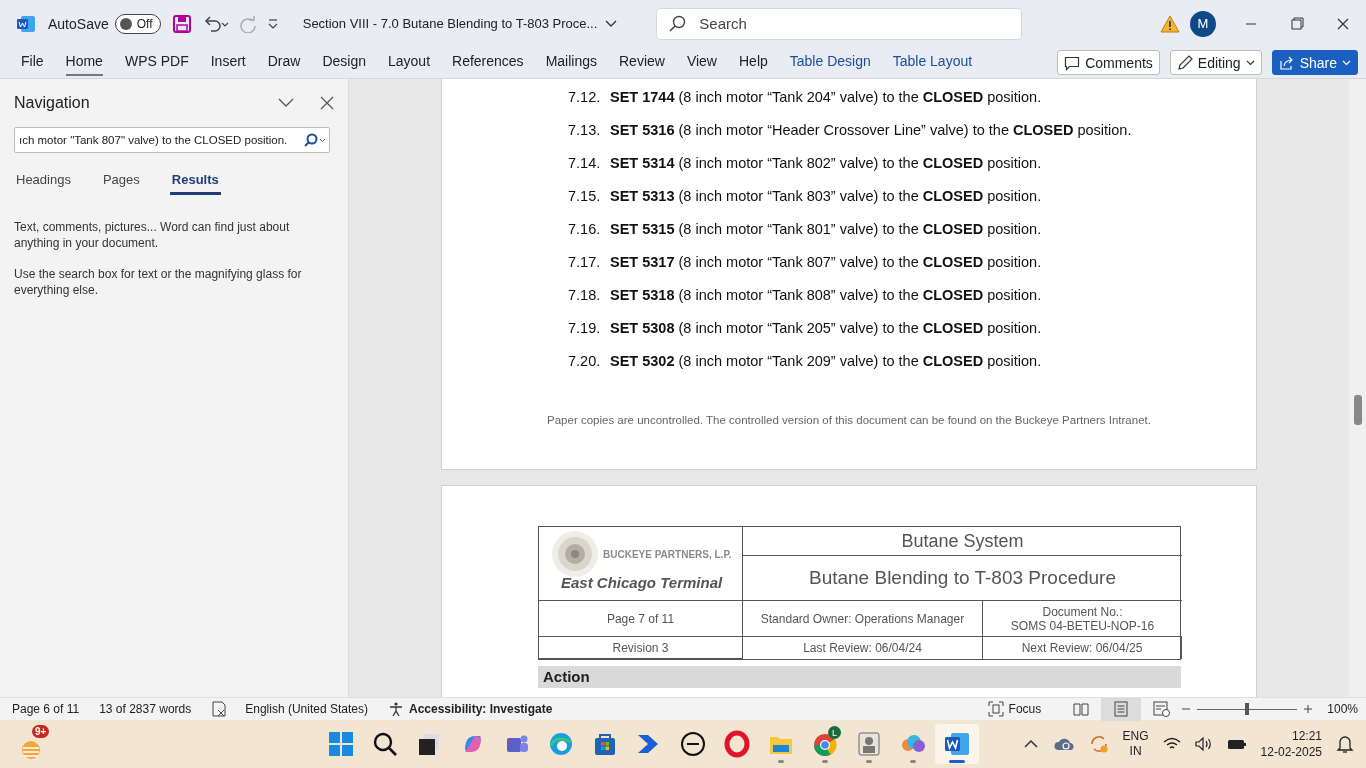 Image resolution: width=1366 pixels, height=768 pixels. Describe the element at coordinates (84, 62) in the screenshot. I see `ribbon-tab: Home` at that location.